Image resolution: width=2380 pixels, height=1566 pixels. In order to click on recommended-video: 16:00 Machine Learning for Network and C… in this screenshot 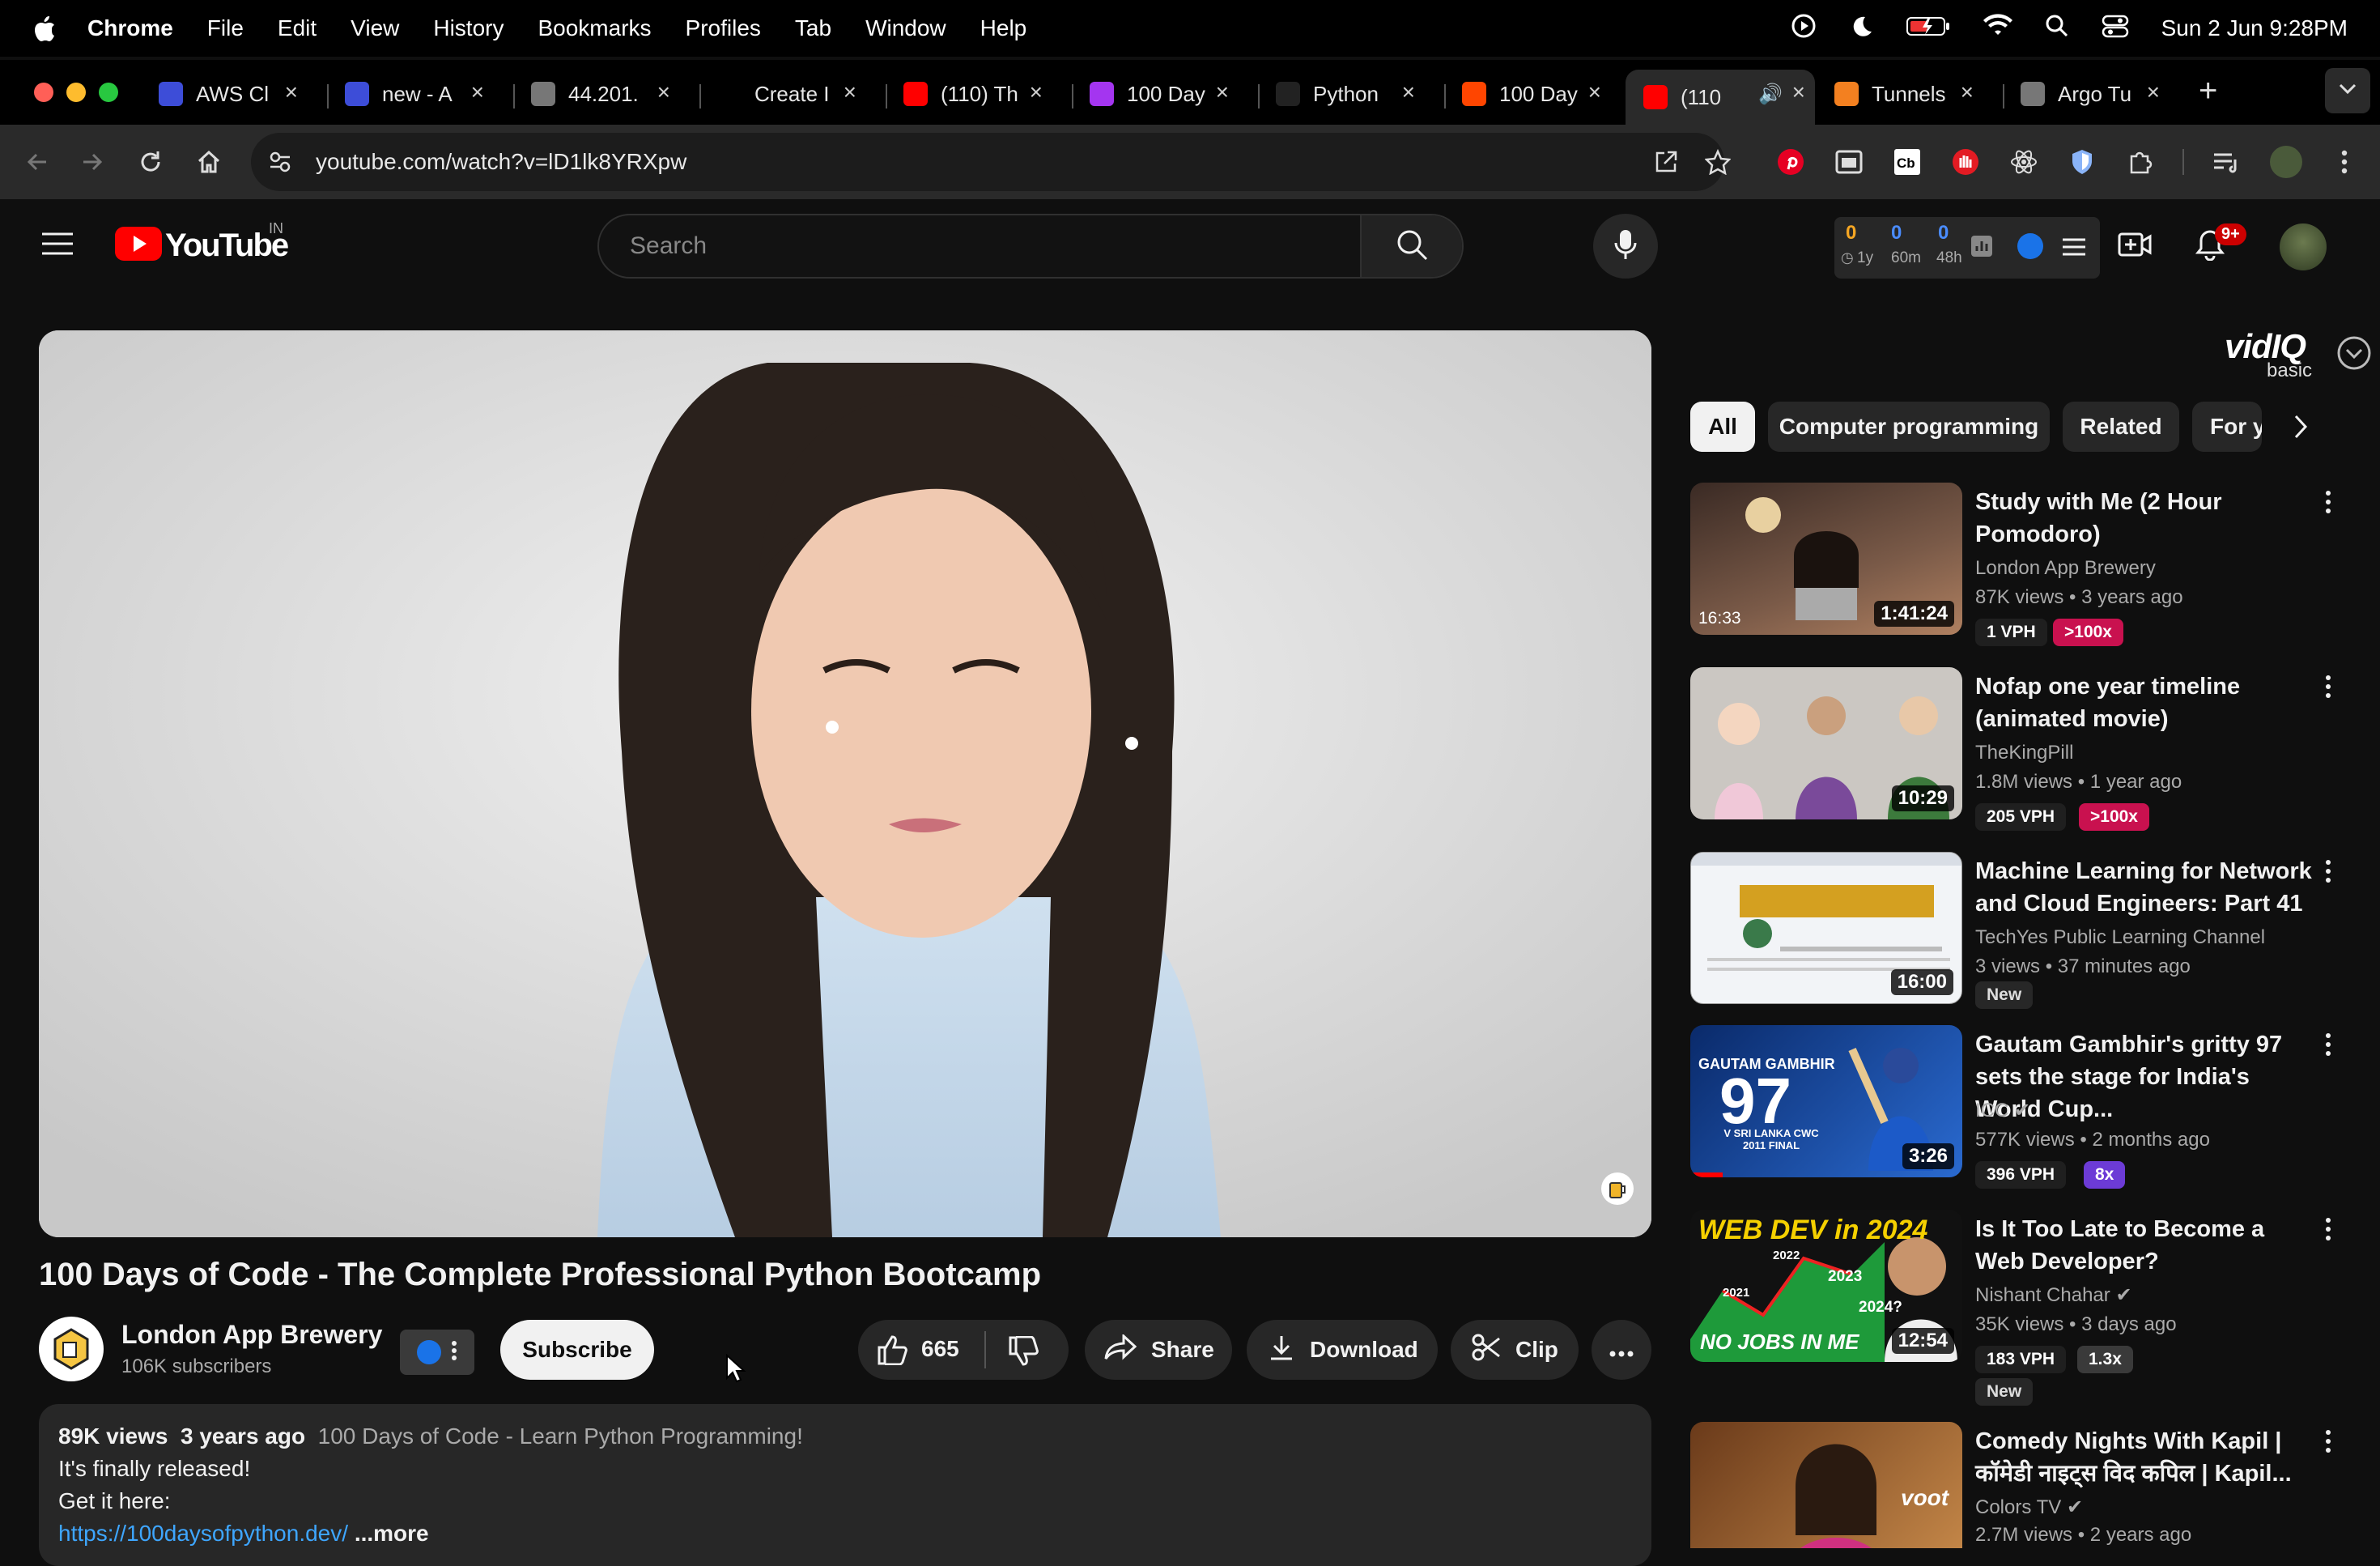, I will do `click(2022, 937)`.